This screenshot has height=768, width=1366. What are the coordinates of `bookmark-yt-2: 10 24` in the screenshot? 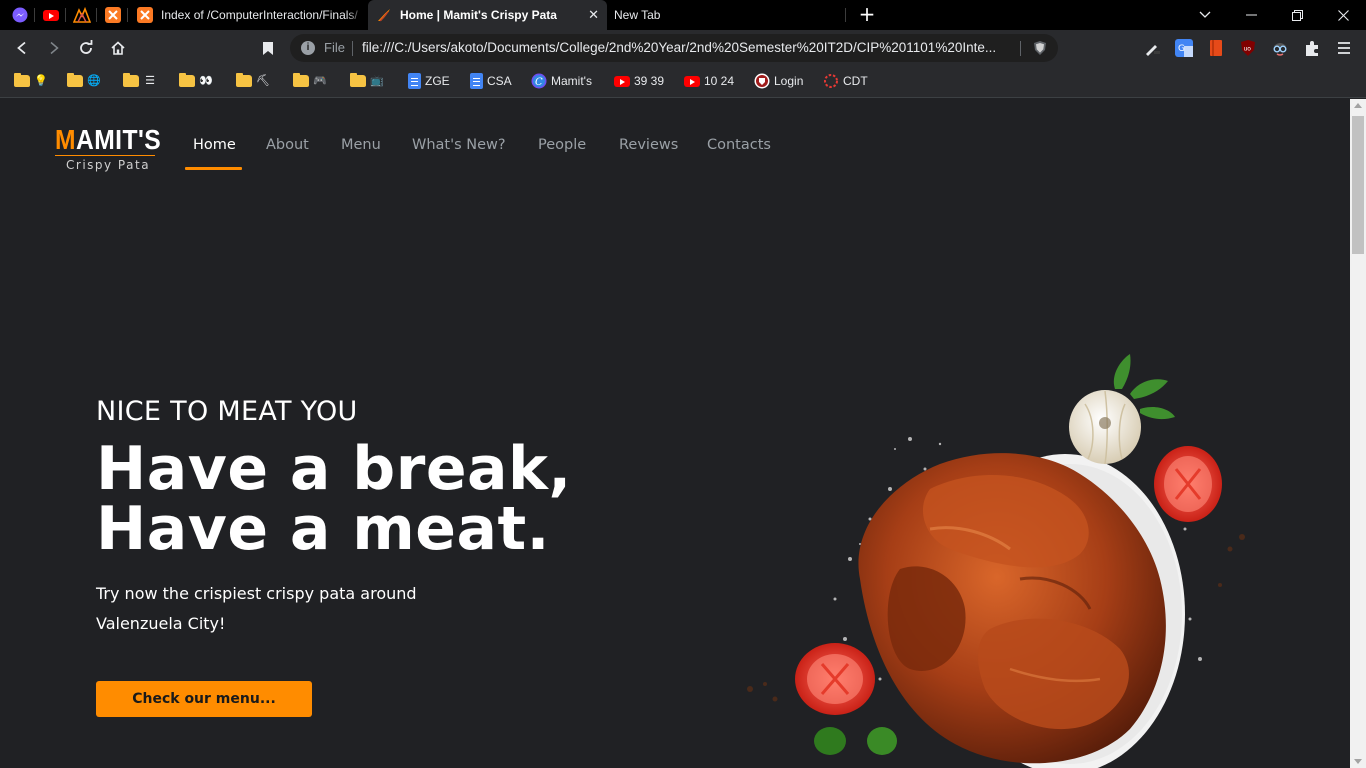 It's located at (709, 81).